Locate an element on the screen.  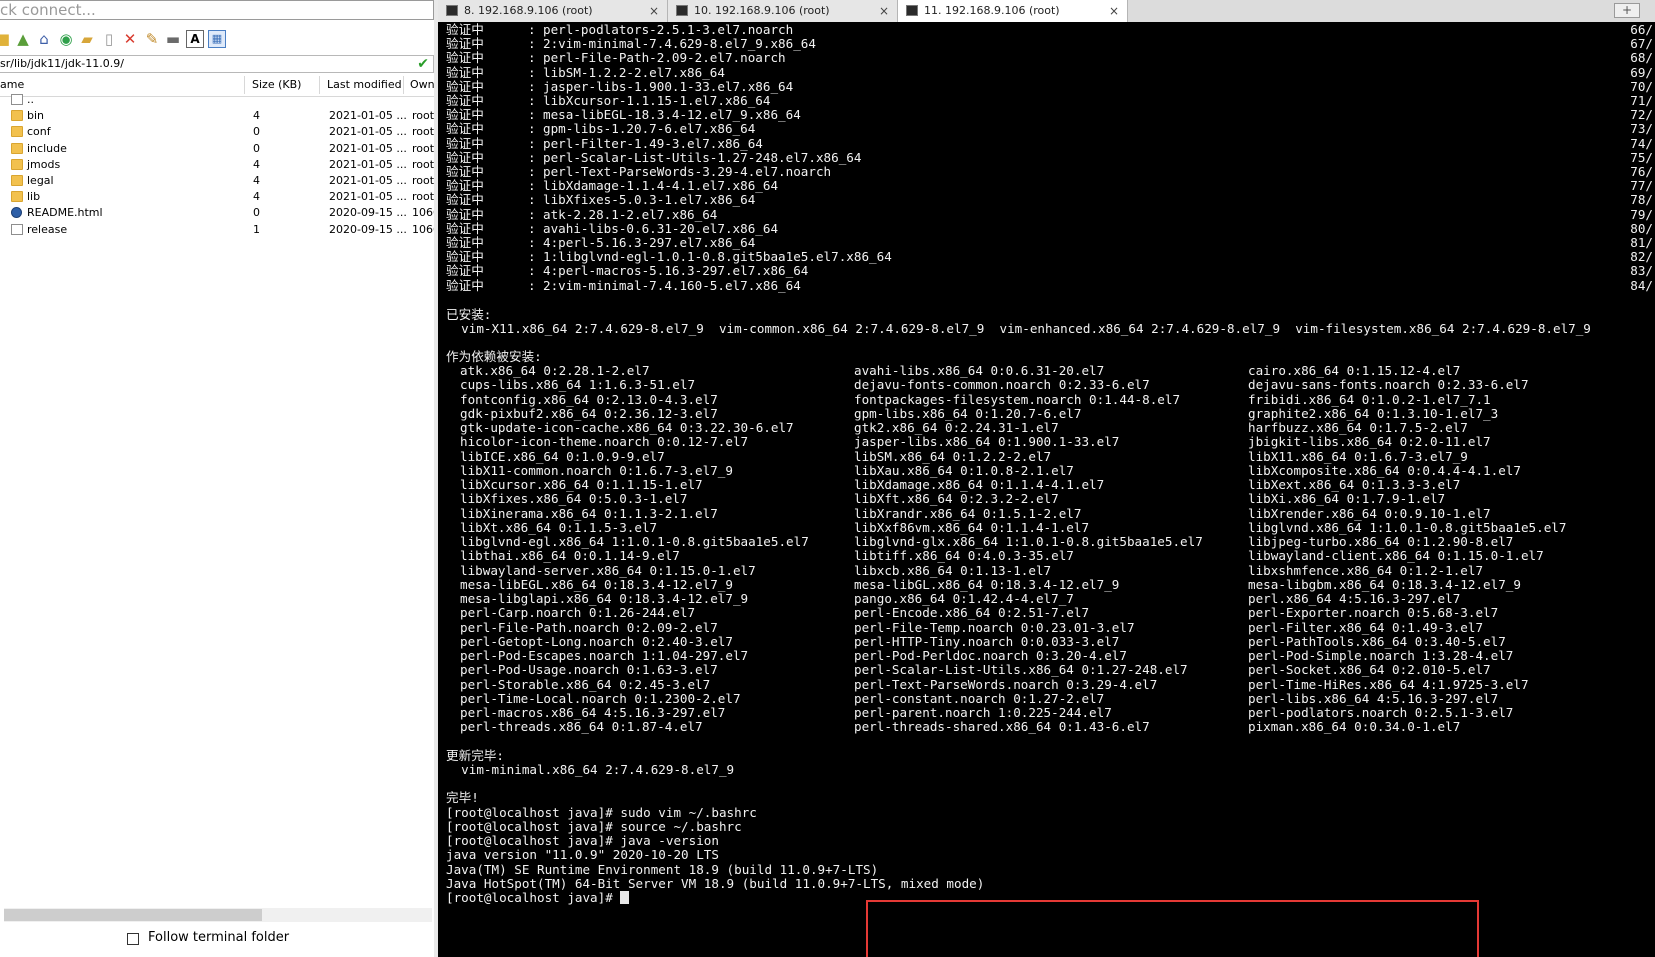
dependency-item: gtk2.x86_64 0:2.24.31-1.el7 is located at coordinates (956, 427).